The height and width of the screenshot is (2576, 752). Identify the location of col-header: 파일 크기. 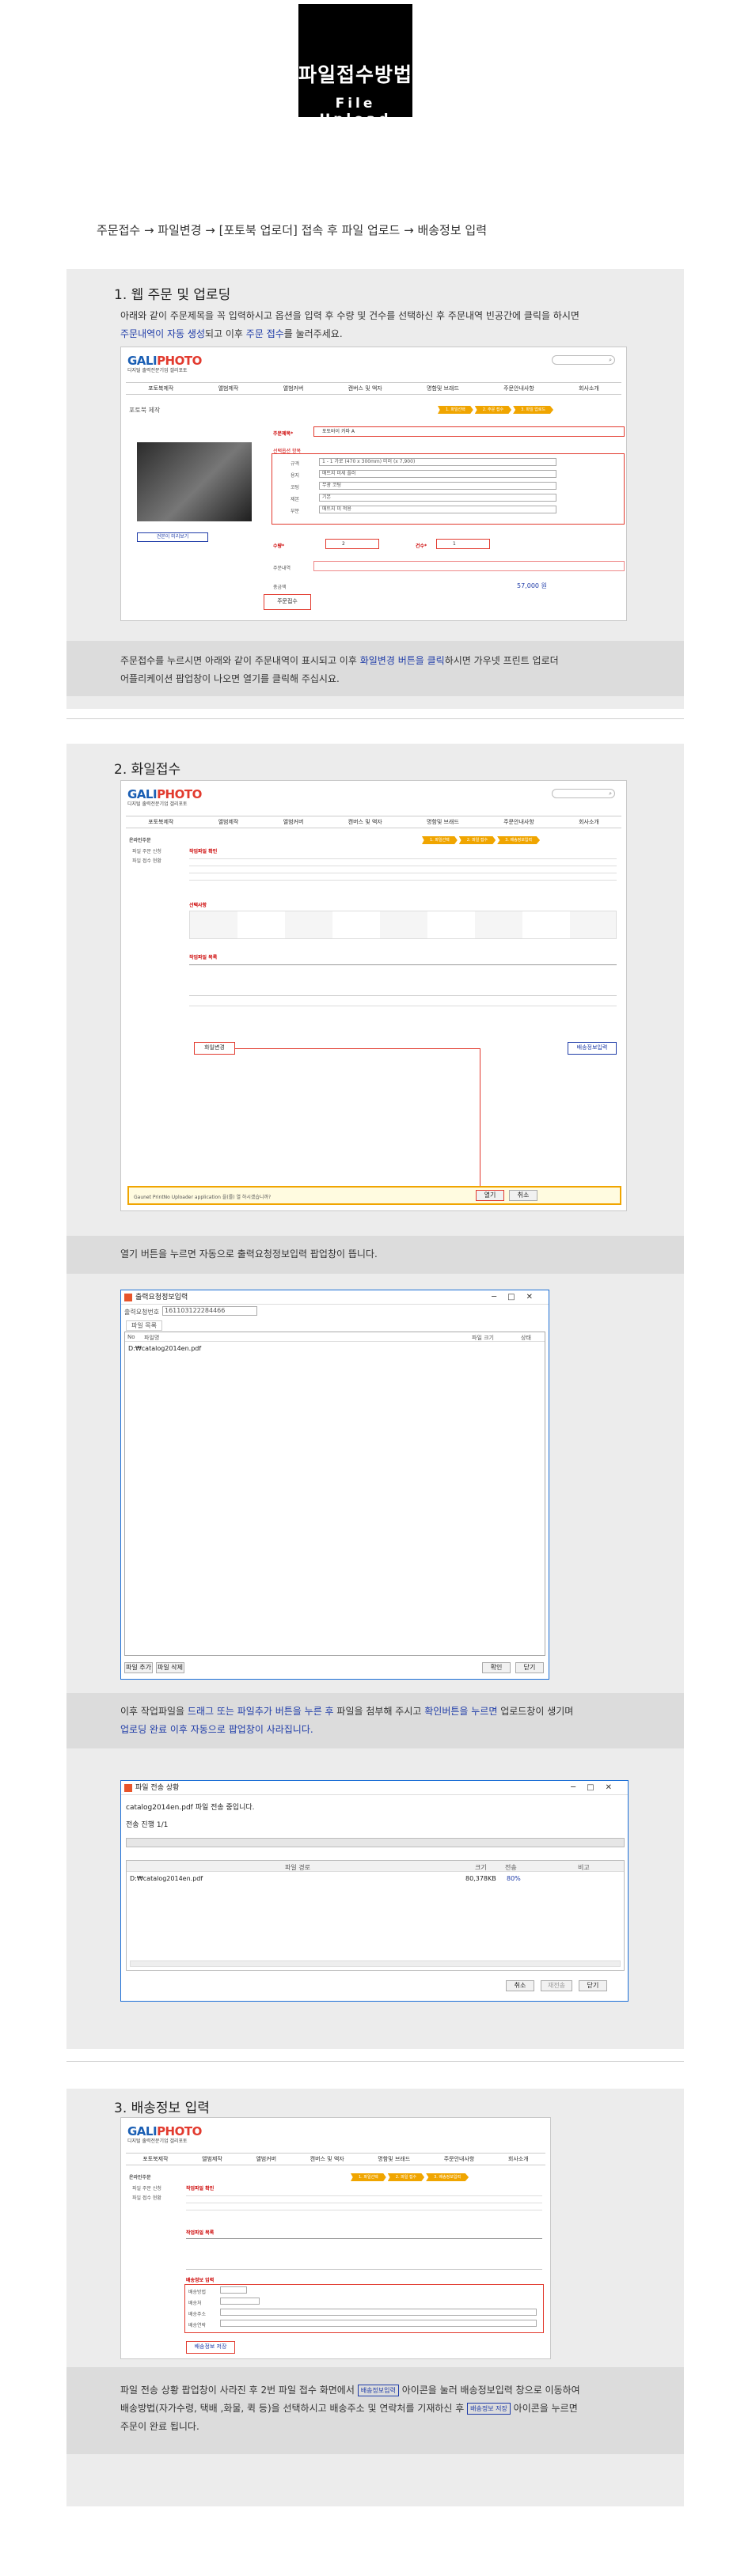
(483, 1338).